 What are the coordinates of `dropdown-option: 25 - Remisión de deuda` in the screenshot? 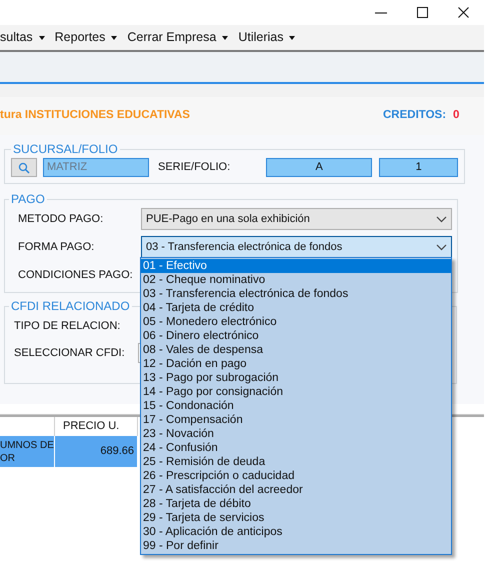 It's located at (296, 462).